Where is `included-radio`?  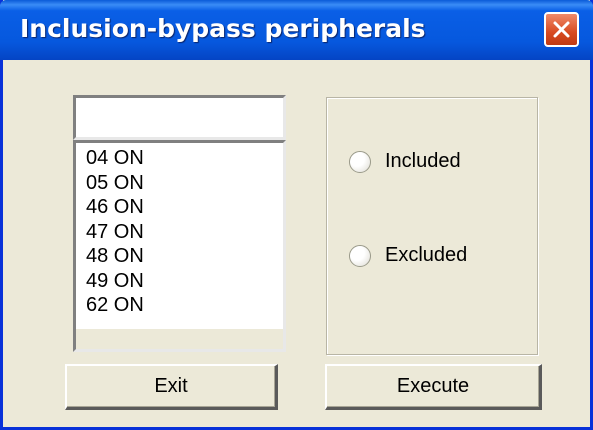
included-radio is located at coordinates (360, 162).